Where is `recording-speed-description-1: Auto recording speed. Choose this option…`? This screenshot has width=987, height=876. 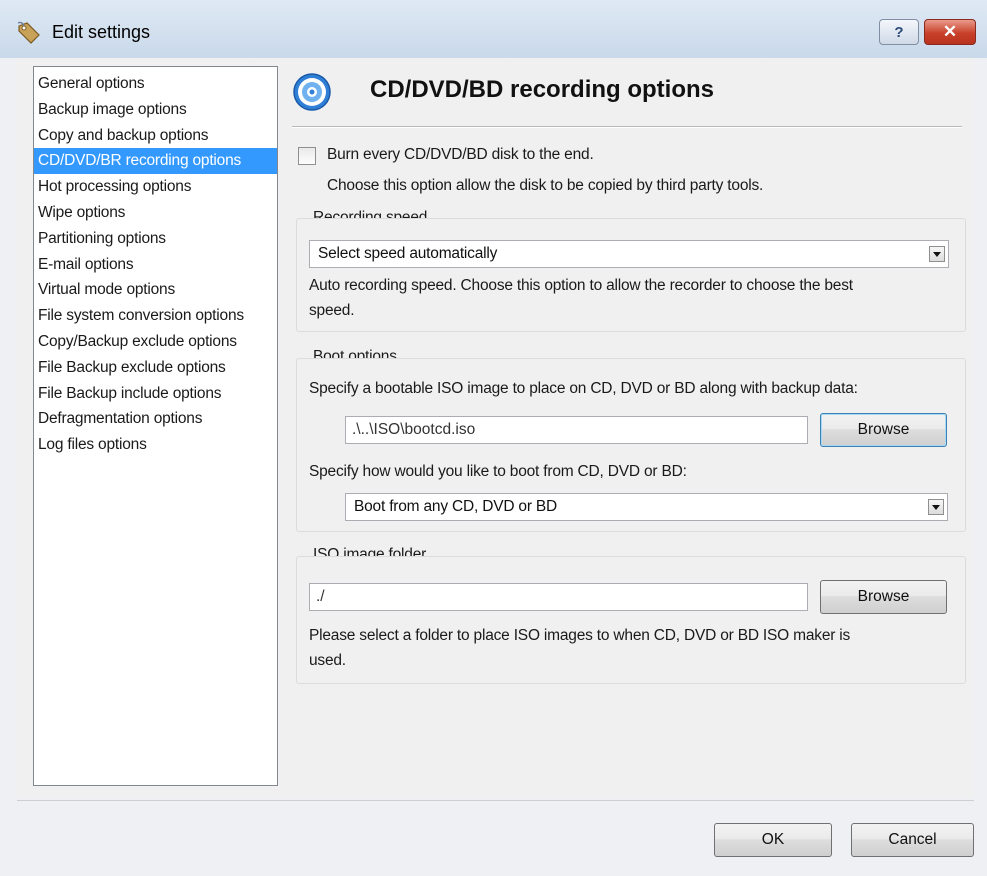 recording-speed-description-1: Auto recording speed. Choose this option… is located at coordinates (581, 285).